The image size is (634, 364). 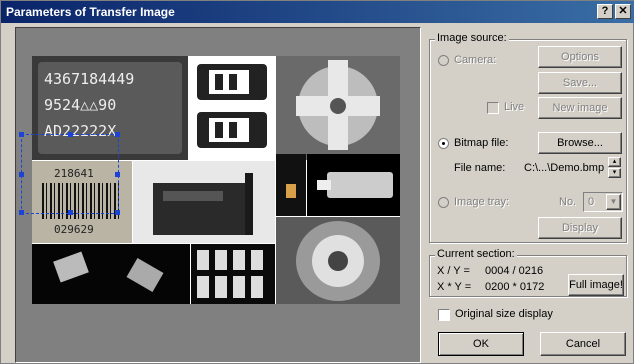 I want to click on display-button: Display, so click(x=580, y=228).